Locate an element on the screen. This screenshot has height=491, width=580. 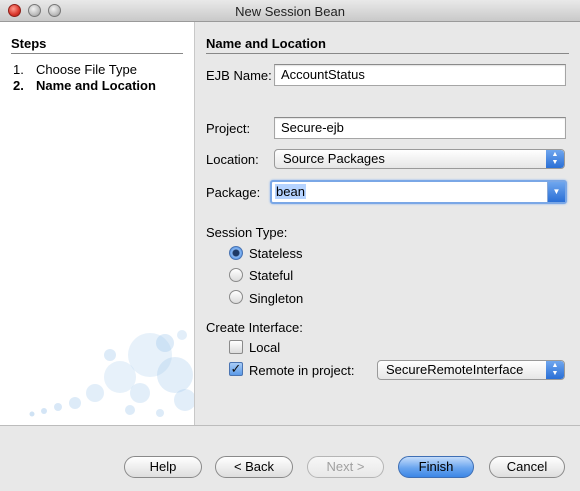
cancel-button: Cancel is located at coordinates (527, 467).